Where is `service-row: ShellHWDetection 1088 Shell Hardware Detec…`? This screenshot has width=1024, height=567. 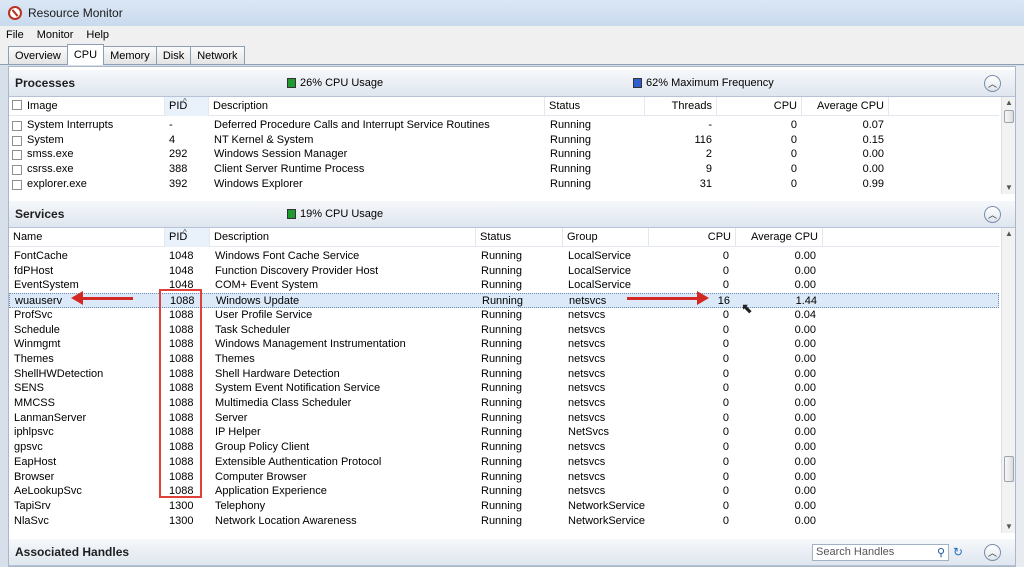
service-row: ShellHWDetection 1088 Shell Hardware Detec… is located at coordinates (504, 374).